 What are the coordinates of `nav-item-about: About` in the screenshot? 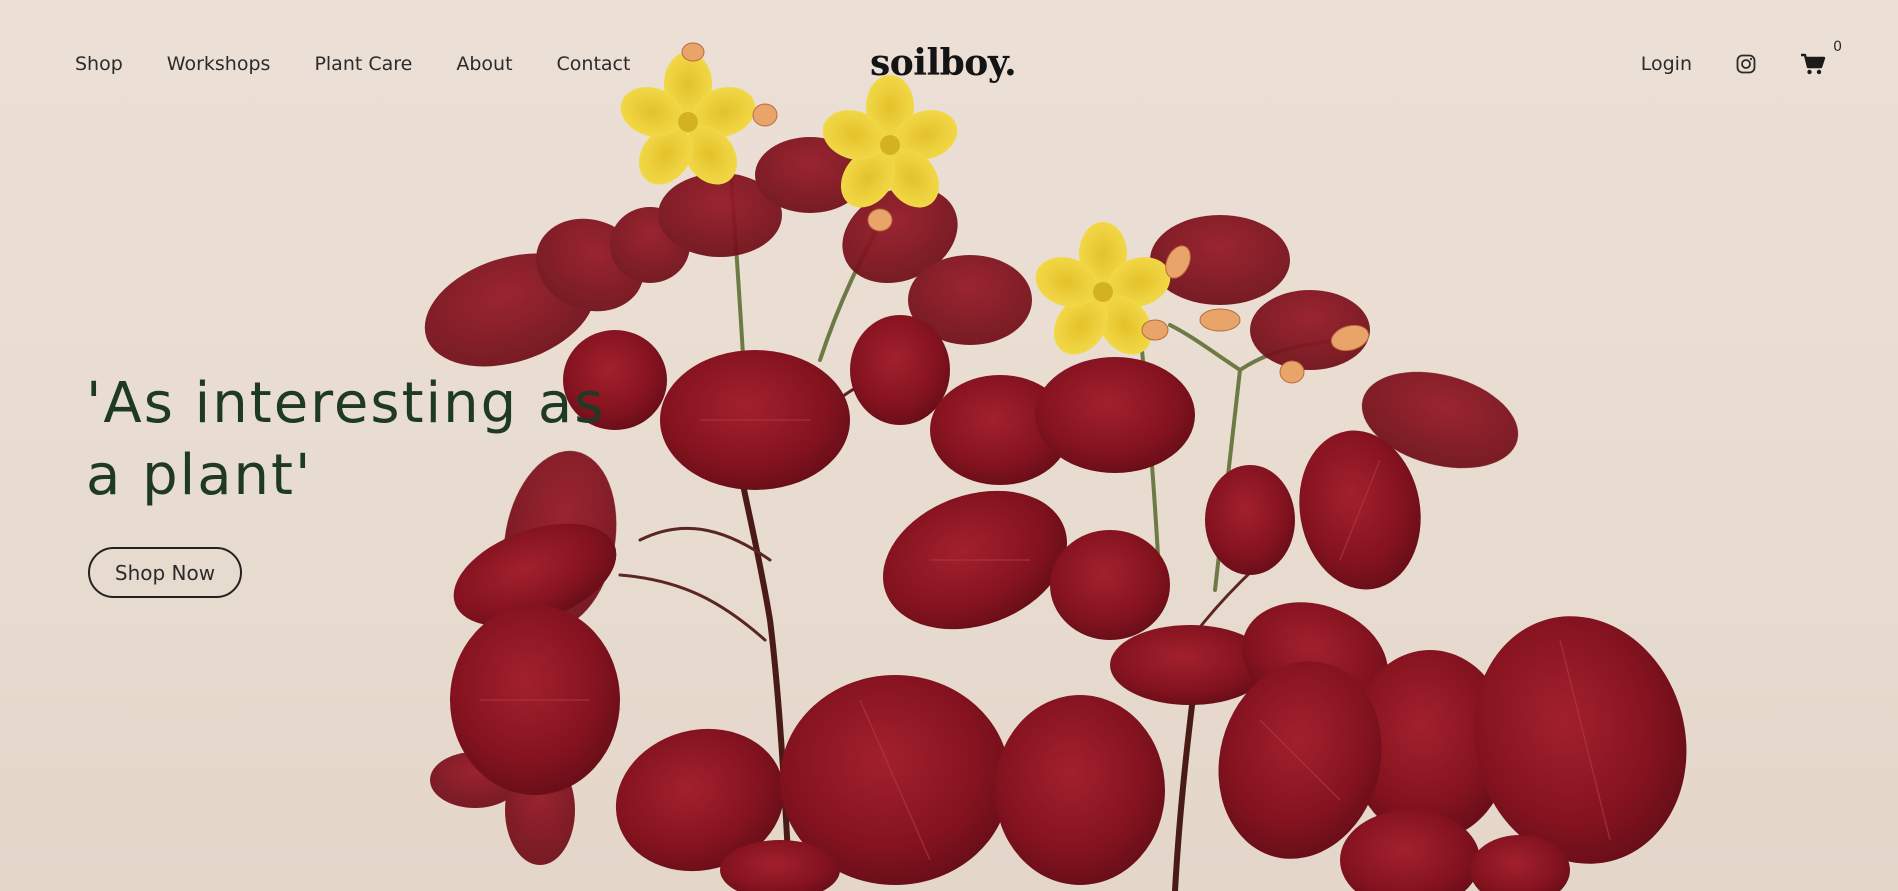 It's located at (484, 64).